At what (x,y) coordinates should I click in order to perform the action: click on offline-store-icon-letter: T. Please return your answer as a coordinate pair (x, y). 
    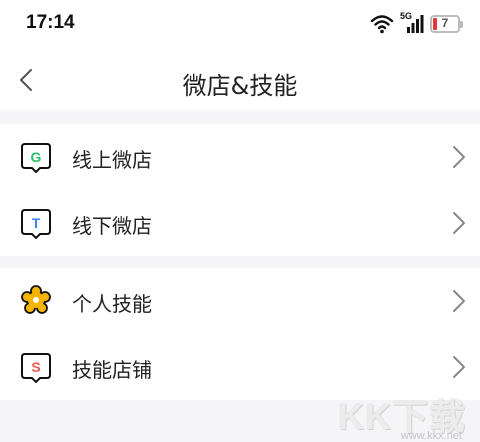
    Looking at the image, I should click on (36, 223).